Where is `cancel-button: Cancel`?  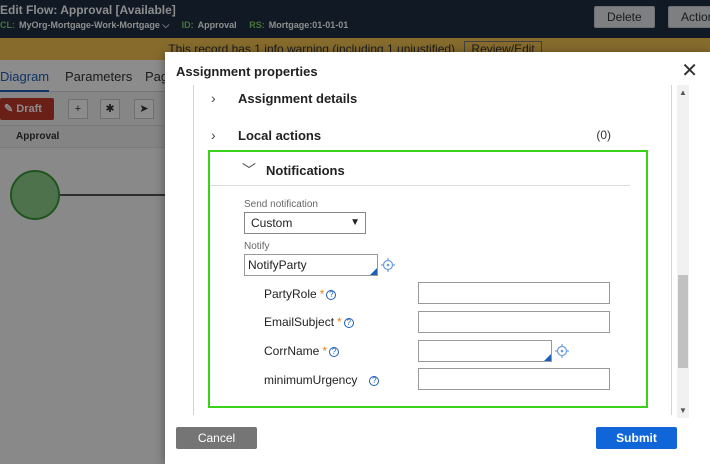 cancel-button: Cancel is located at coordinates (216, 438).